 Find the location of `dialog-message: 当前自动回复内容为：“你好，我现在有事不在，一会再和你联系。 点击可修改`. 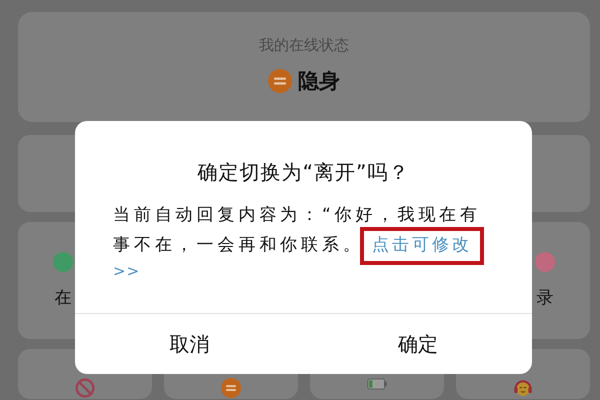

dialog-message: 当前自动回复内容为：“你好，我现在有事不在，一会再和你联系。 点击可修改 is located at coordinates (297, 230).